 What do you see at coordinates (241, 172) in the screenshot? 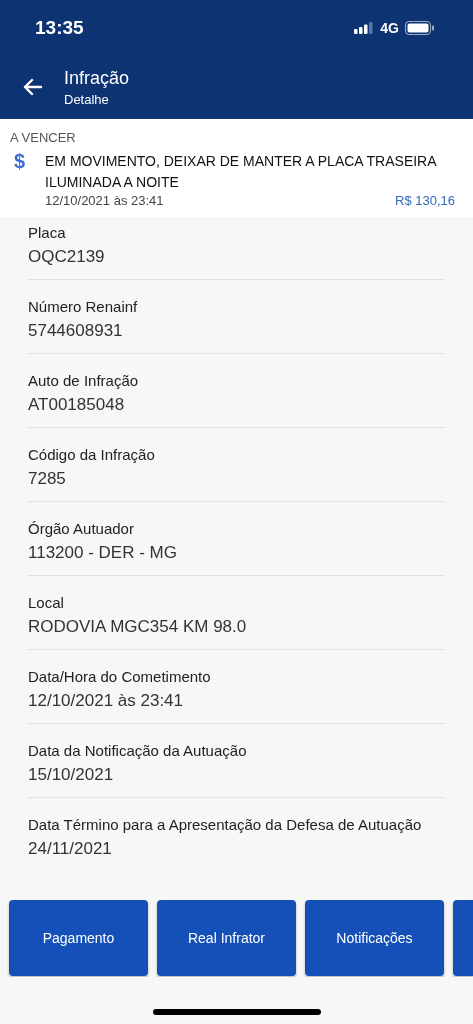
I see `infraction-description: EM MOVIMENTO, DEIXAR DE MANTER A PLACA TRASEIRA ILUMINADA A NOITE` at bounding box center [241, 172].